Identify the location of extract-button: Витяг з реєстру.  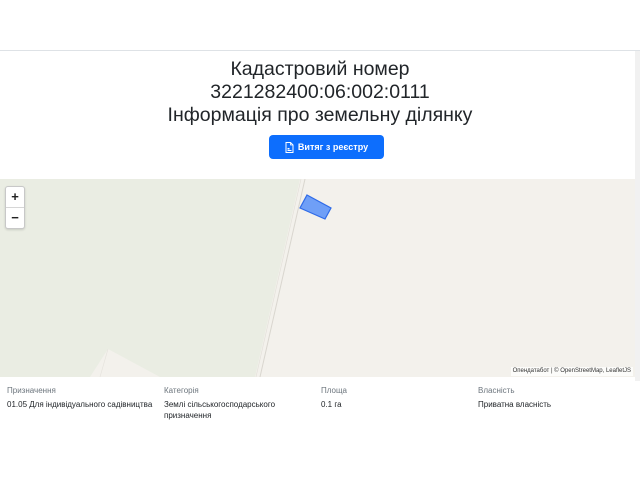
(326, 147).